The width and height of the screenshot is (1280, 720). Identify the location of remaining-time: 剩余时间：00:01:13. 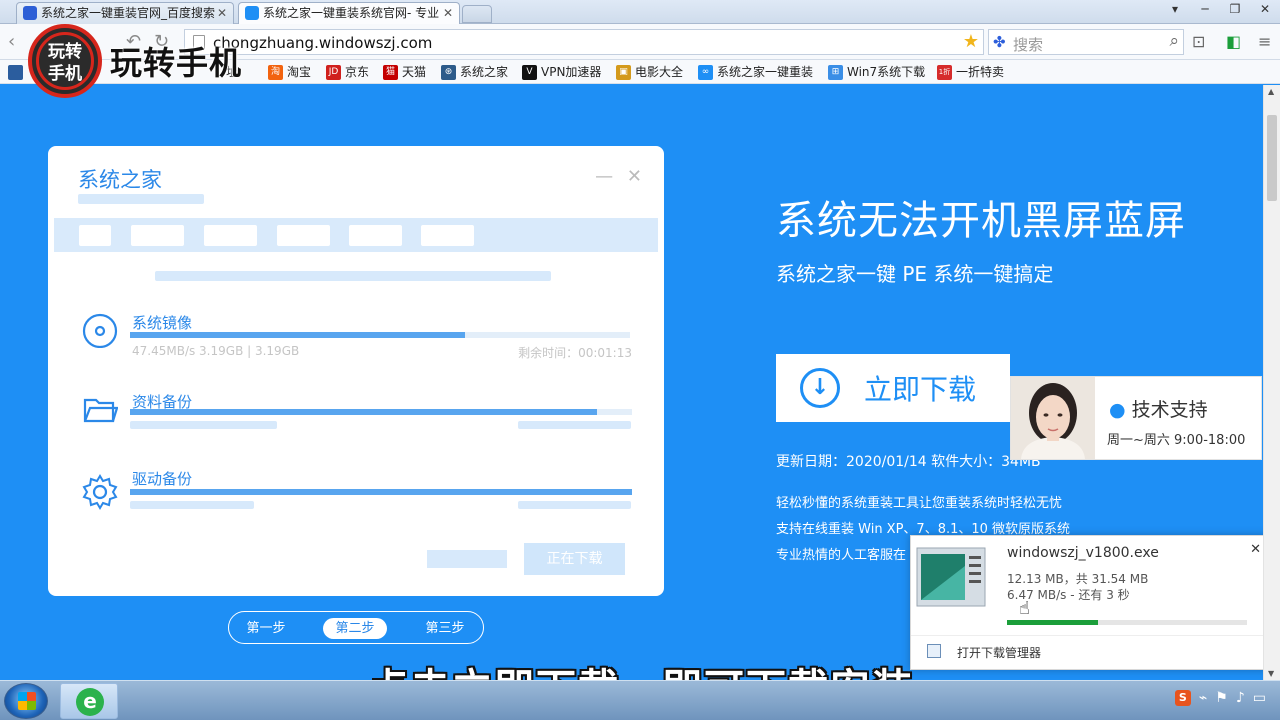
(575, 353).